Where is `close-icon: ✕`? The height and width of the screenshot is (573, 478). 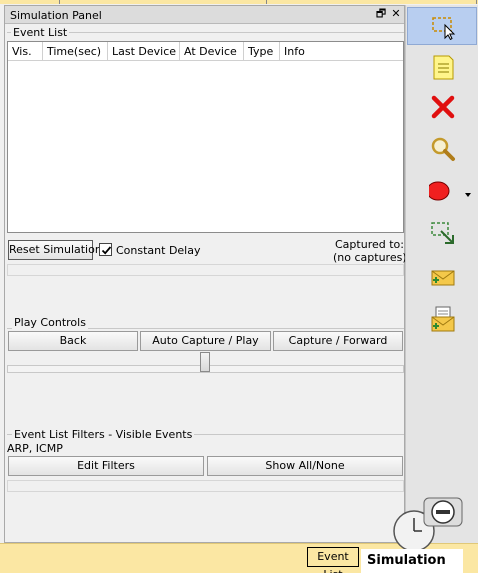
close-icon: ✕ is located at coordinates (396, 14).